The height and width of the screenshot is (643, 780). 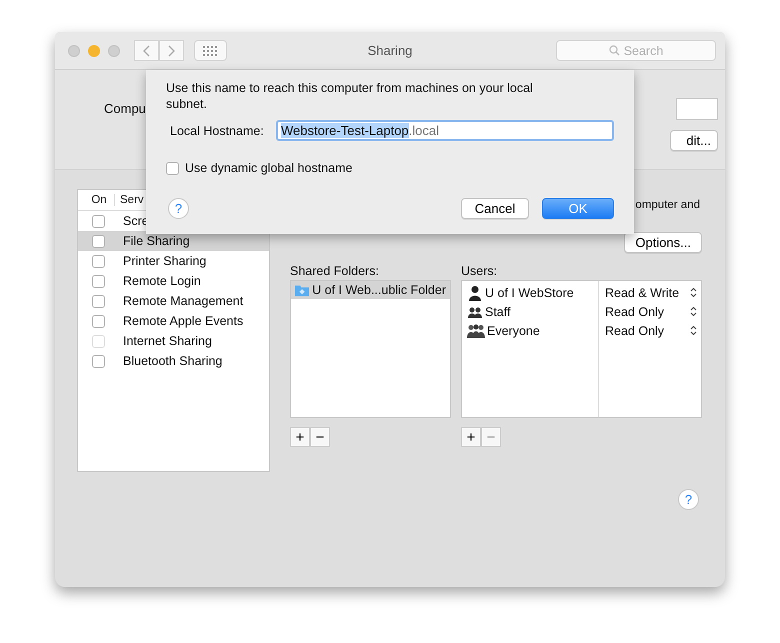 What do you see at coordinates (172, 361) in the screenshot?
I see `service-name: Bluetooth Sharing` at bounding box center [172, 361].